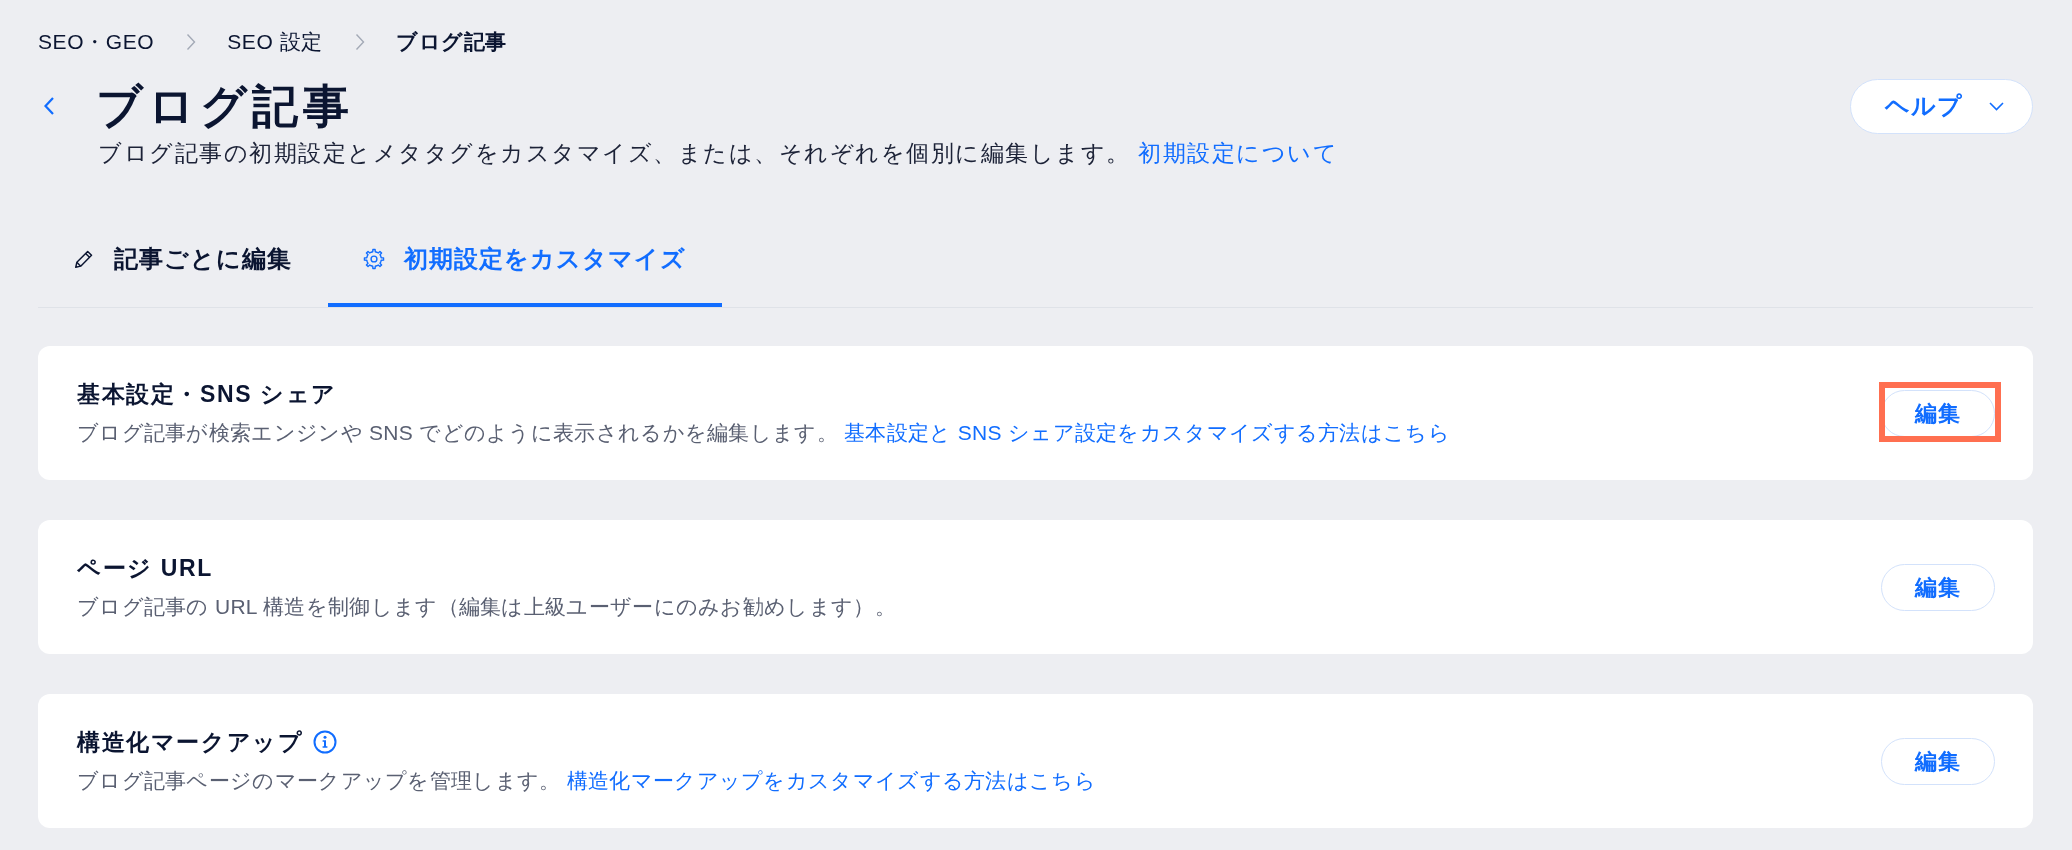 Image resolution: width=2072 pixels, height=850 pixels. Describe the element at coordinates (325, 742) in the screenshot. I see `info-icon` at that location.